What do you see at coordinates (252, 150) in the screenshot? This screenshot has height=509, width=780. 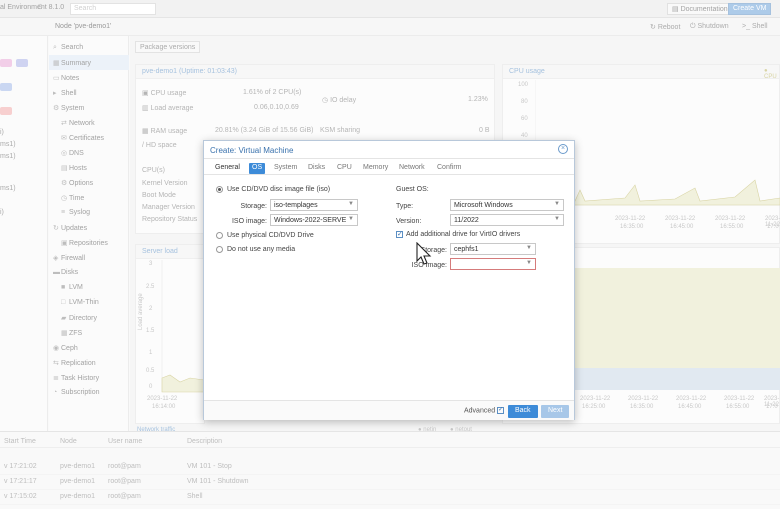 I see `dialog-title: Create: Virtual Machine` at bounding box center [252, 150].